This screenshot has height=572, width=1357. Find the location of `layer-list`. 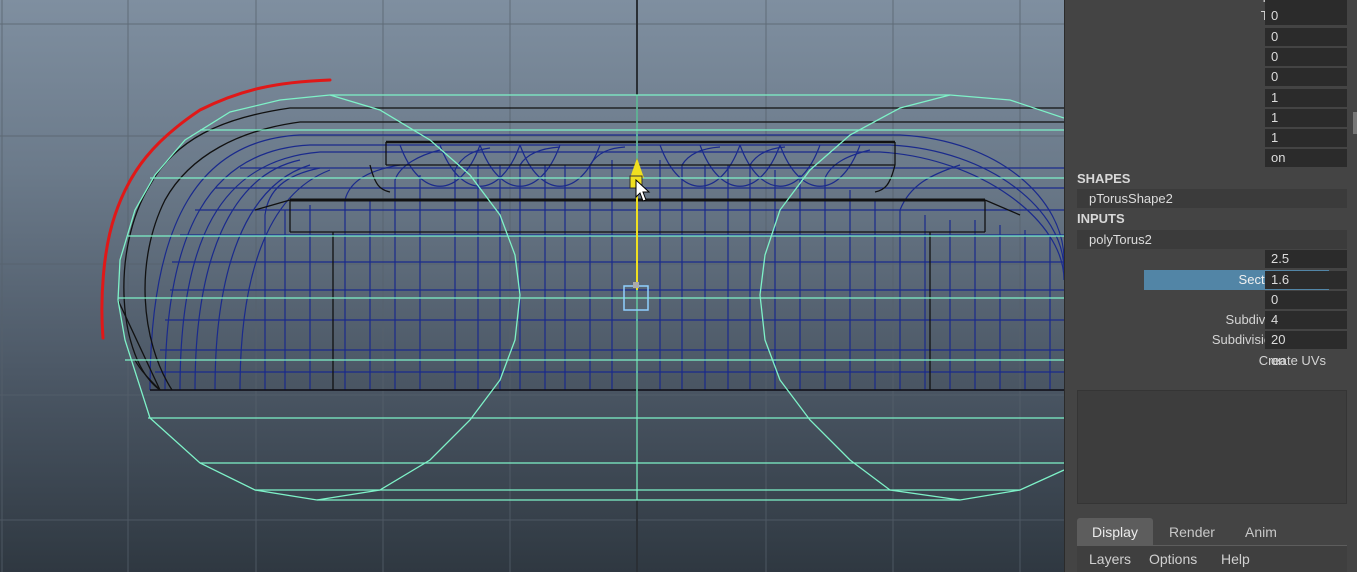

layer-list is located at coordinates (1212, 447).